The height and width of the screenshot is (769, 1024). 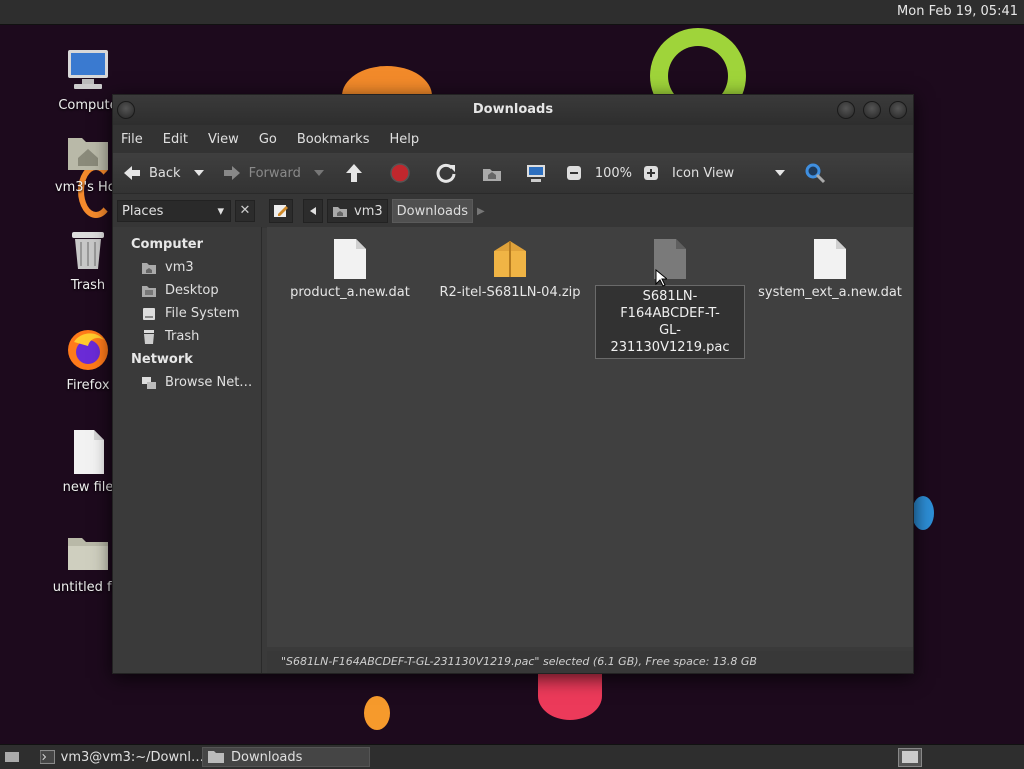 What do you see at coordinates (286, 757) in the screenshot?
I see `taskbar-task-downloads: Downloads` at bounding box center [286, 757].